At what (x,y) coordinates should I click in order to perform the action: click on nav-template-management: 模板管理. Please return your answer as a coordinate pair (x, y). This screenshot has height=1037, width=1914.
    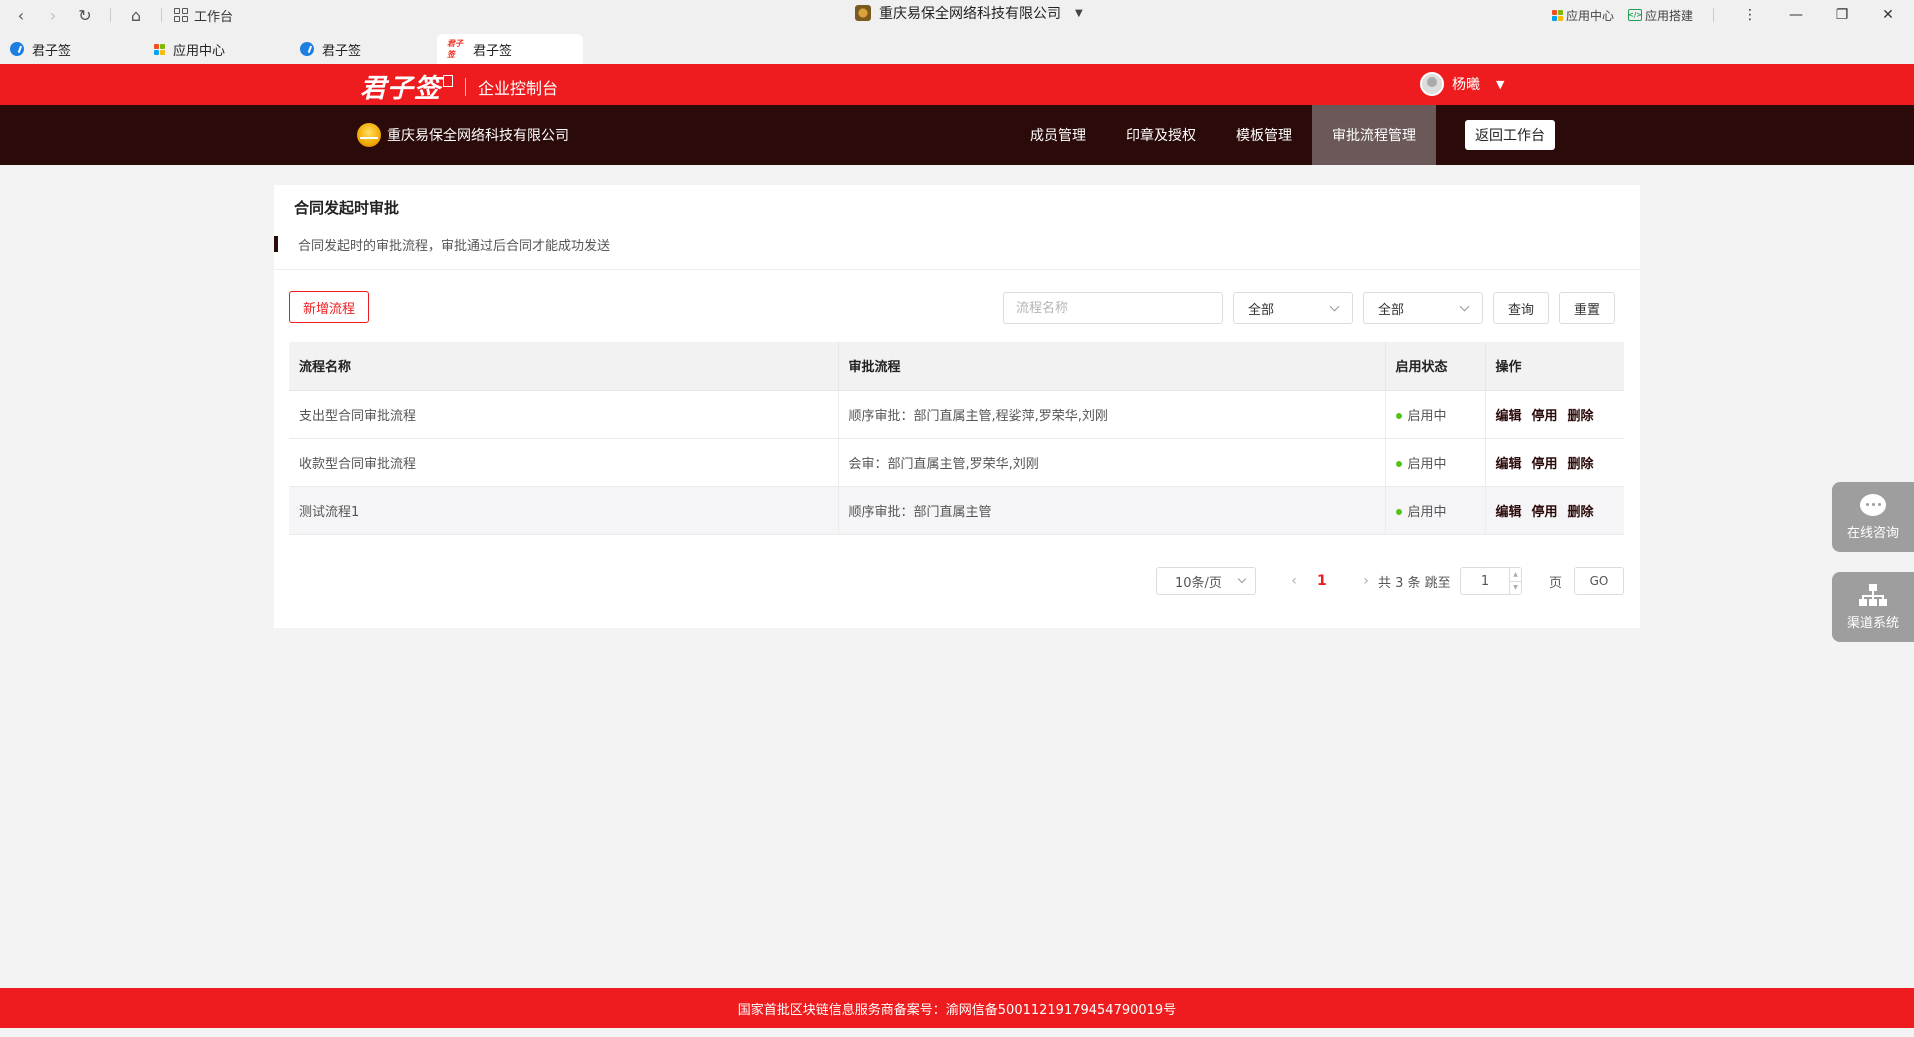
    Looking at the image, I should click on (1264, 135).